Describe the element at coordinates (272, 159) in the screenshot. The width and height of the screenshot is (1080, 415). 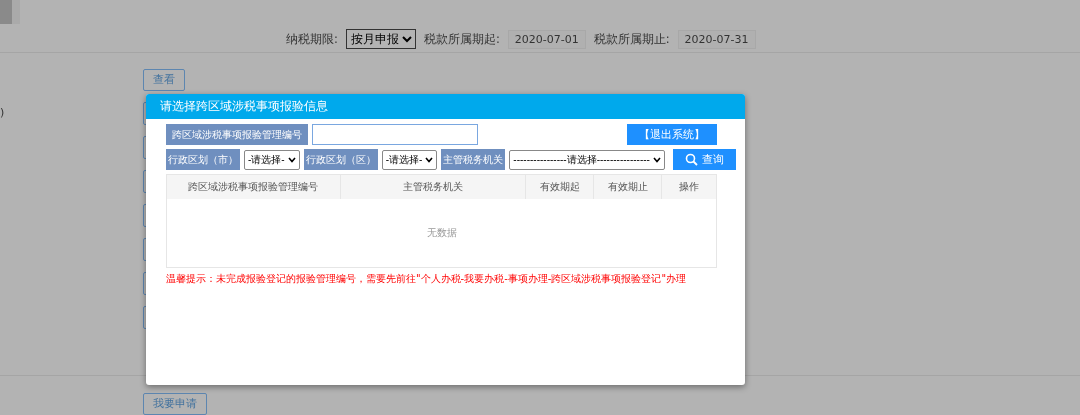
I see `city-select: -请选择-` at that location.